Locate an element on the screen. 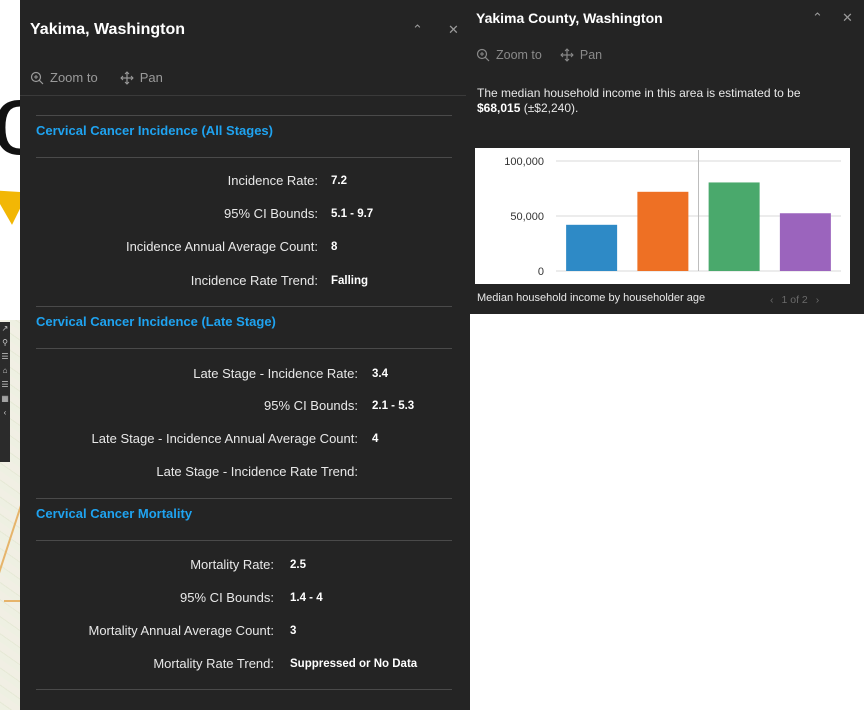 The image size is (864, 710). field-label: Late Stage - Incidence Rate: is located at coordinates (275, 373).